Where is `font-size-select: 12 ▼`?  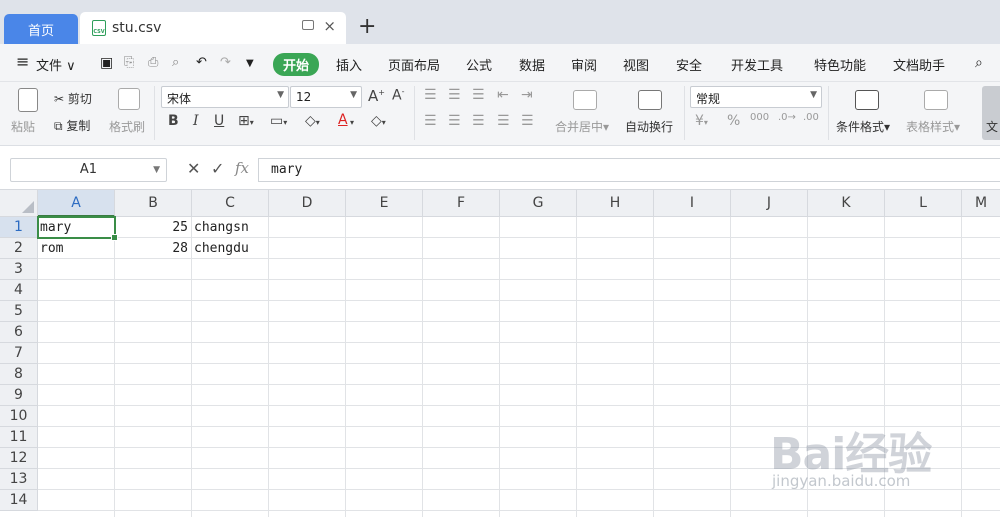
font-size-select: 12 ▼ is located at coordinates (326, 97).